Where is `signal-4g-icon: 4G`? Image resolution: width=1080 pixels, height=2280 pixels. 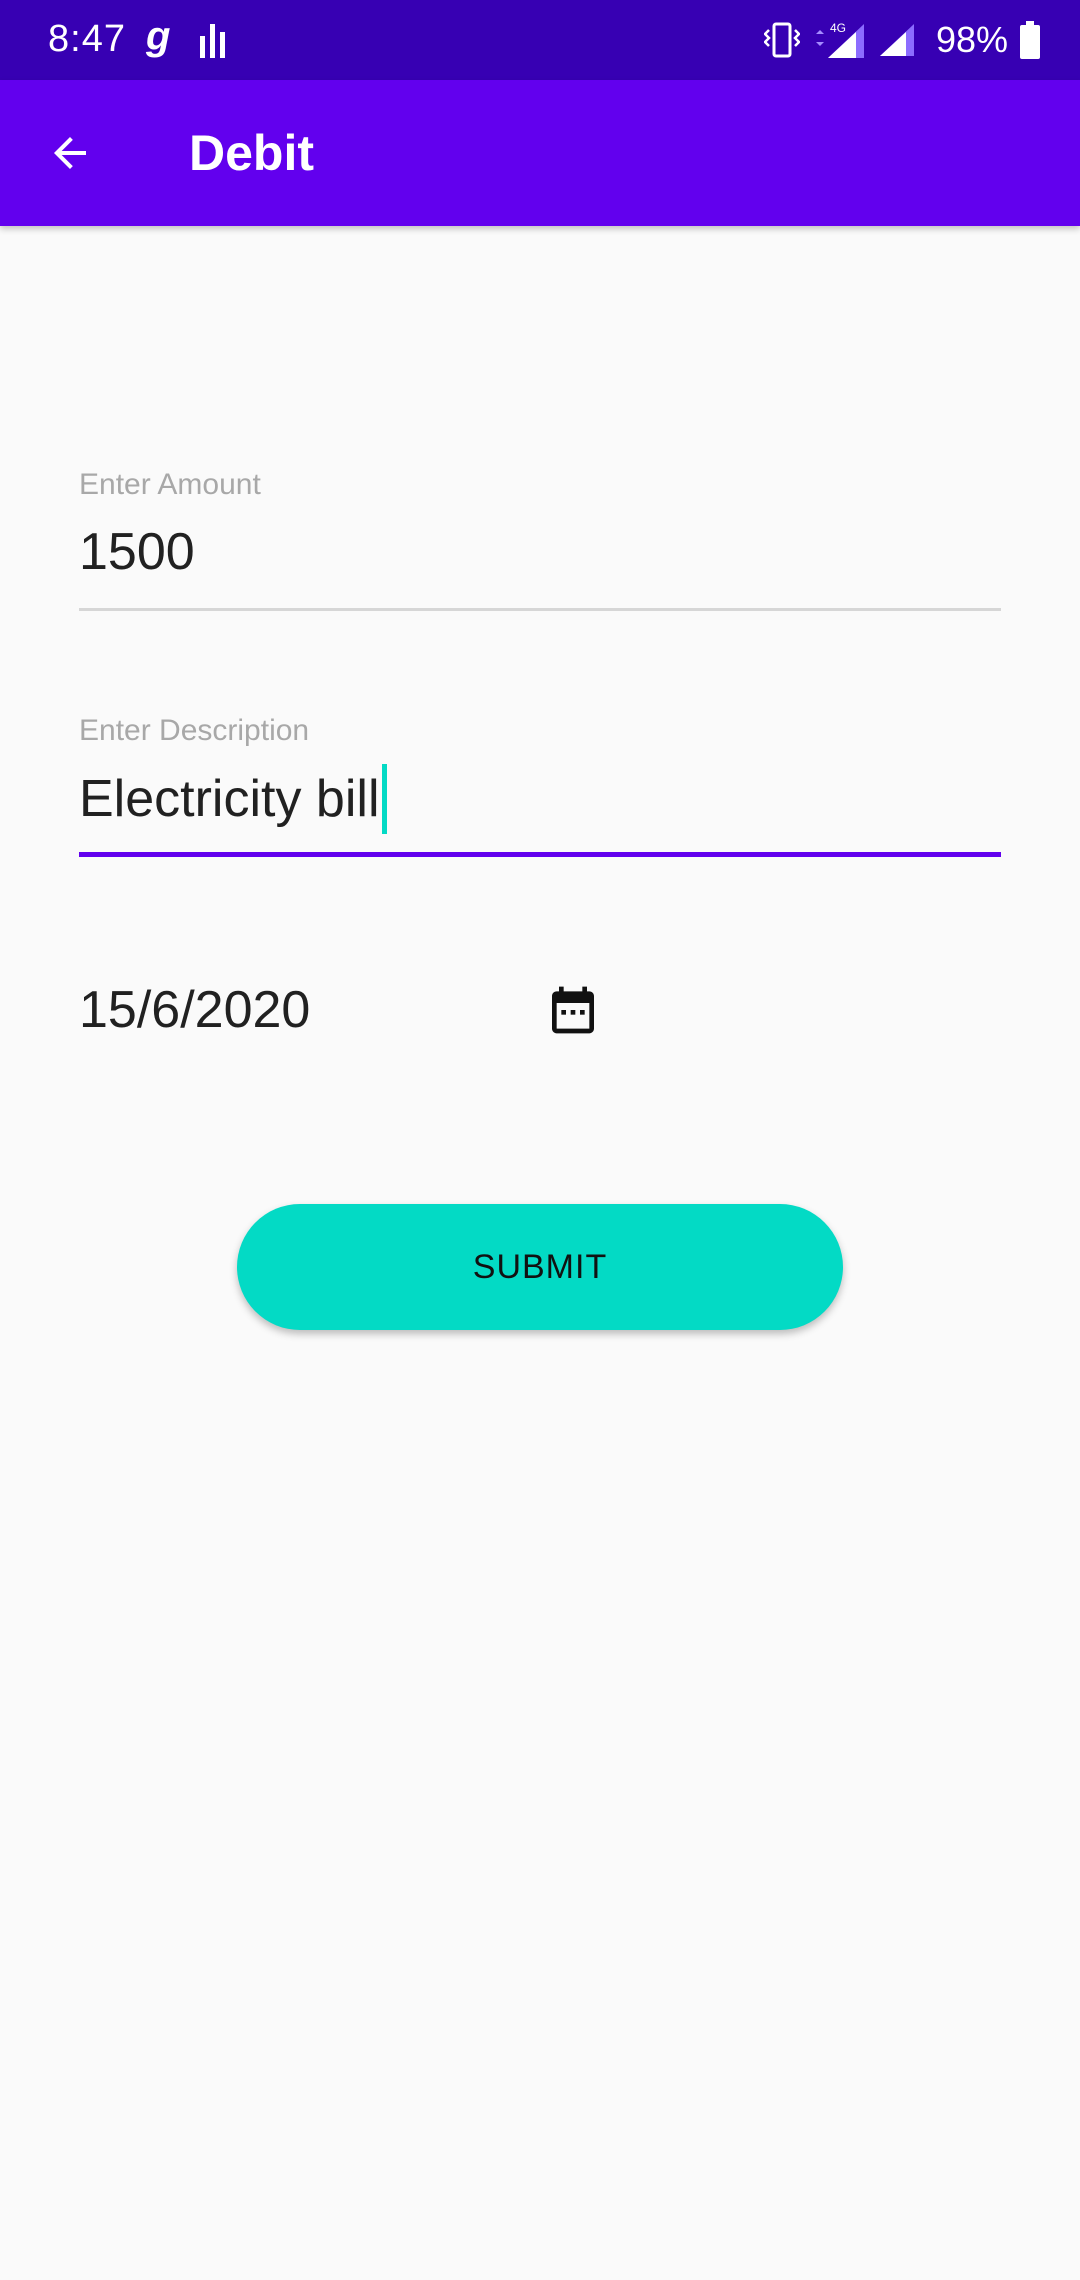 signal-4g-icon: 4G is located at coordinates (839, 39).